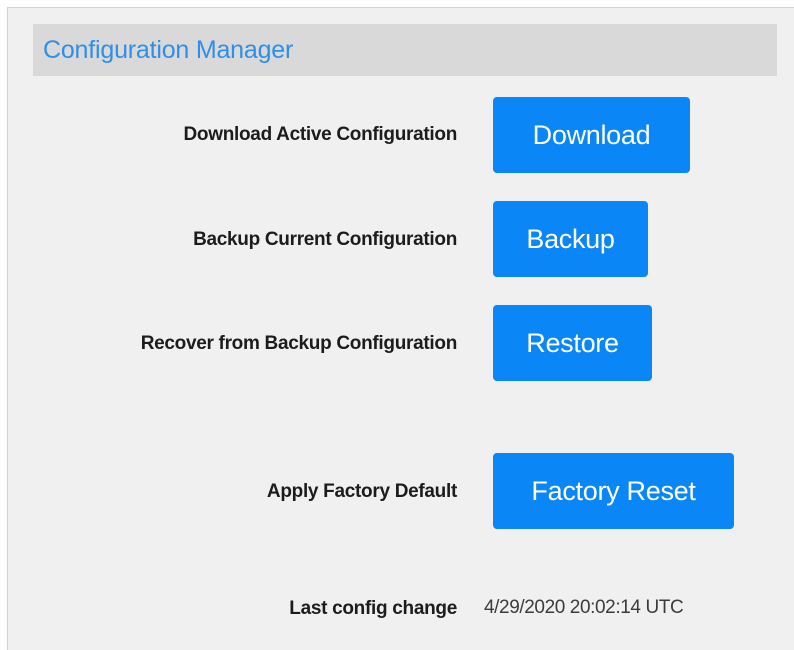 This screenshot has width=794, height=650. I want to click on backup-button: Backup, so click(570, 239).